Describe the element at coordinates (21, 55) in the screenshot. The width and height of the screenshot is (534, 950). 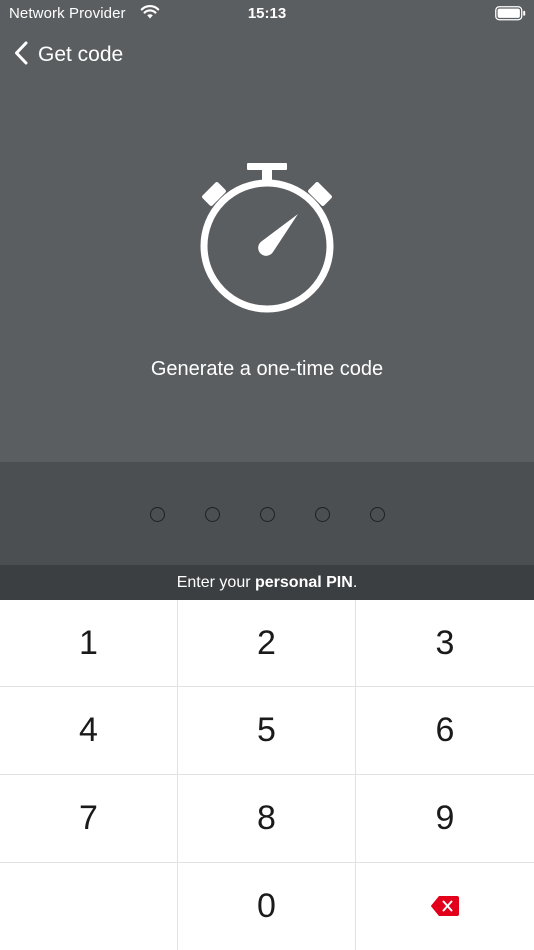
I see `chevron-left-icon` at that location.